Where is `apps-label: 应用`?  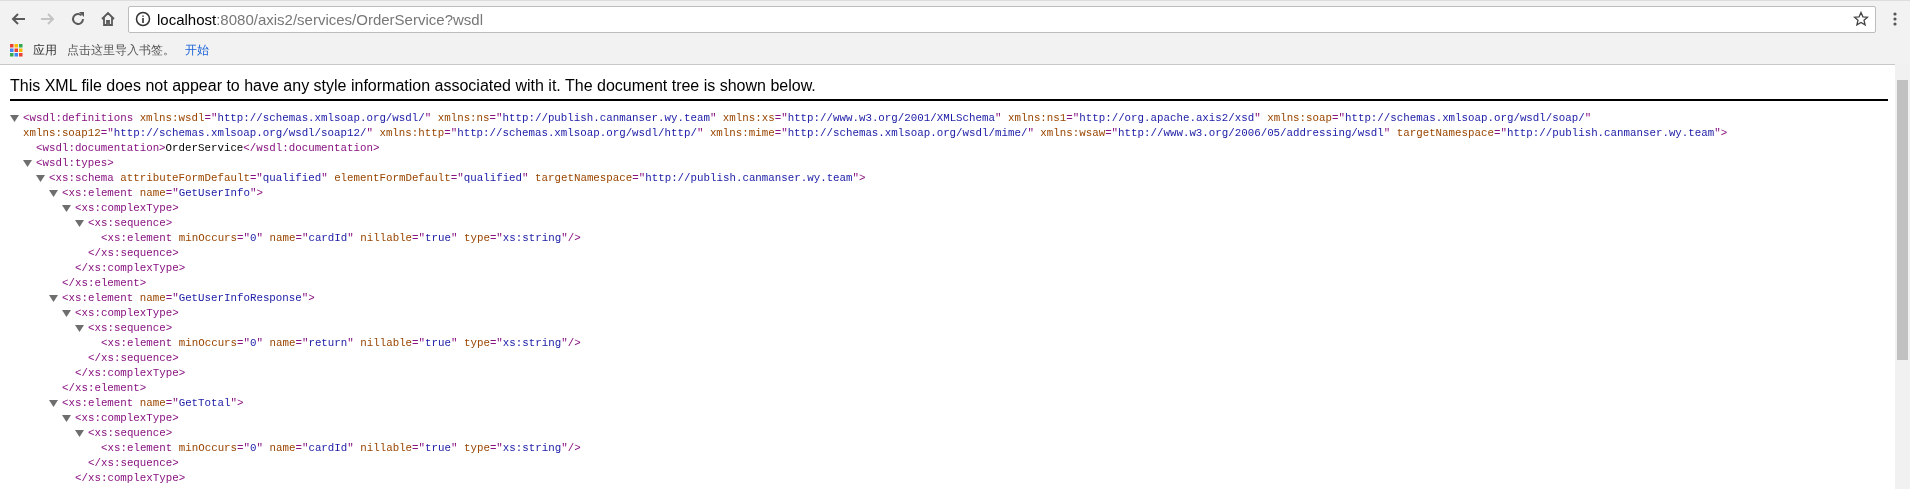
apps-label: 应用 is located at coordinates (45, 50).